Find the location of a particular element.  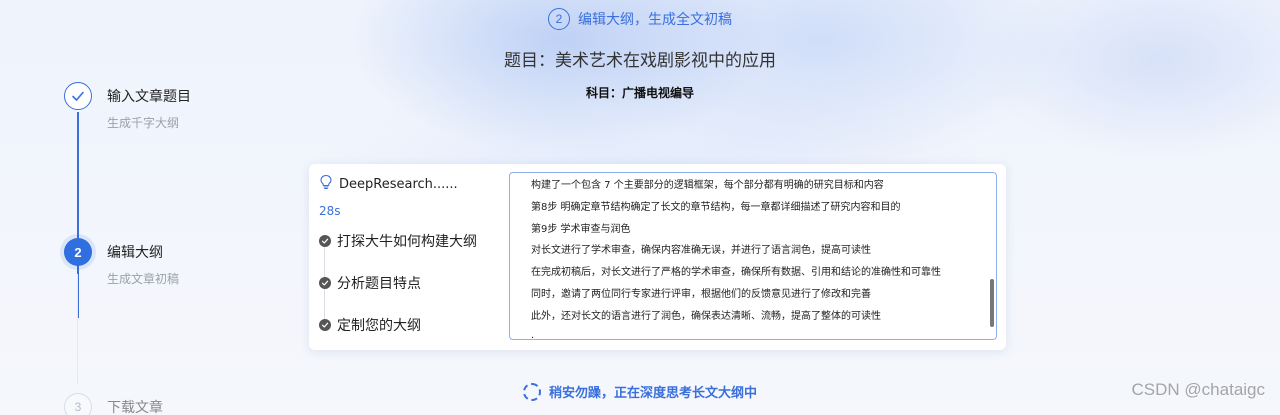

task-label: 定制您的大纲 is located at coordinates (379, 325).